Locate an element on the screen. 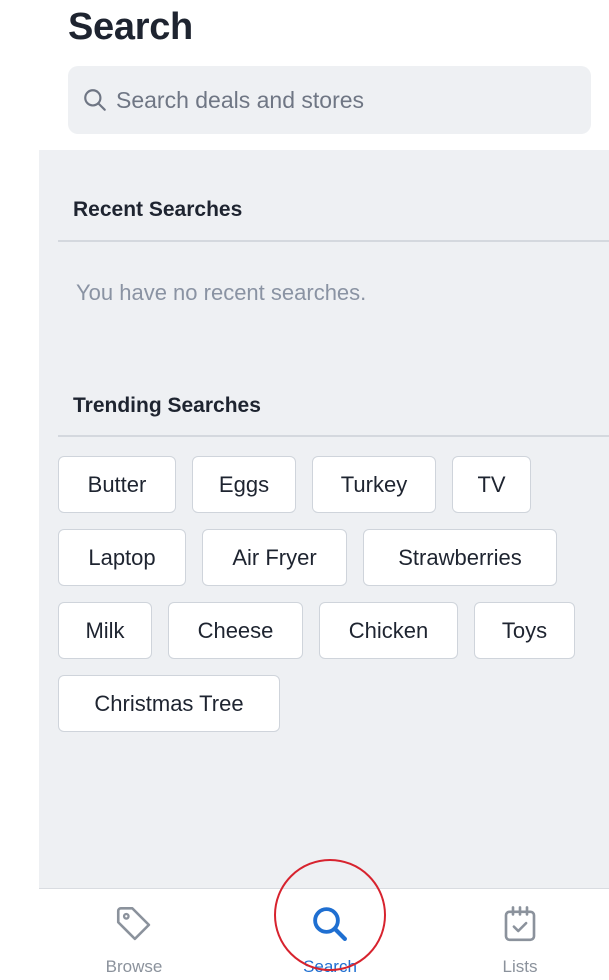  recent-searches-title: Recent Searches is located at coordinates (158, 209).